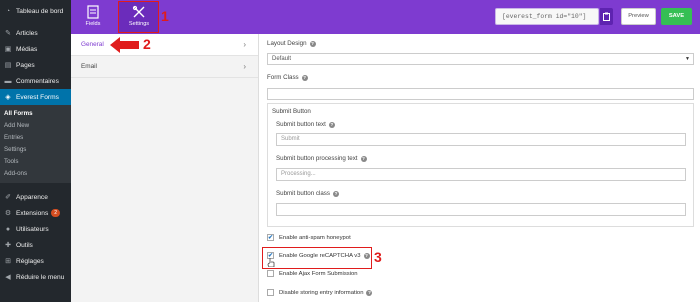 Image resolution: width=700 pixels, height=302 pixels. What do you see at coordinates (8, 81) in the screenshot?
I see `comment-icon: ▬` at bounding box center [8, 81].